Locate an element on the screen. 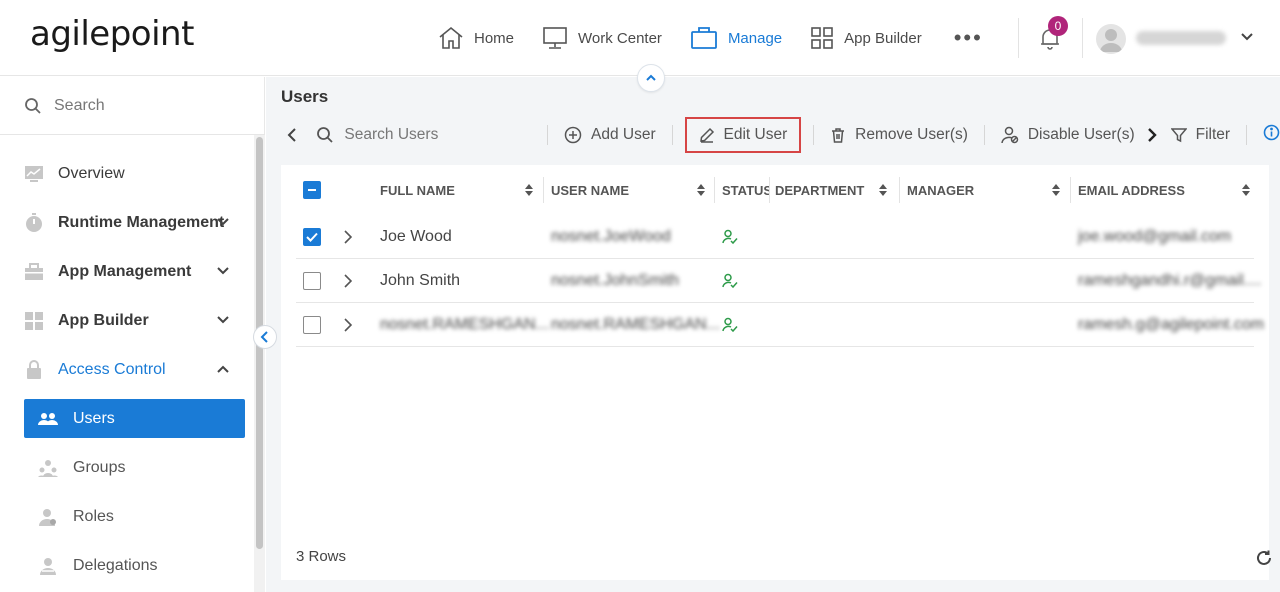  sidebar-item-runtime-management: Runtime Management is located at coordinates (126, 222).